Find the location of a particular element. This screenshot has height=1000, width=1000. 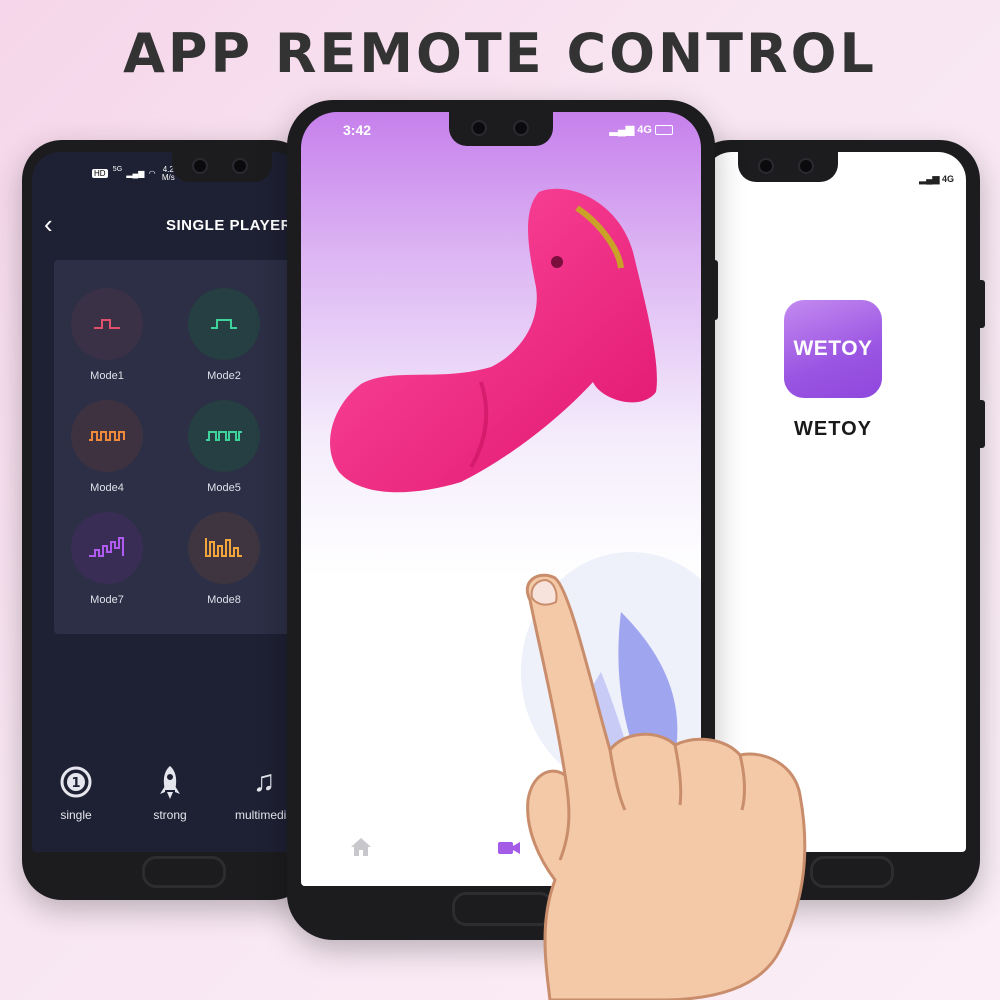

svg-text: 1 is located at coordinates (75, 783).